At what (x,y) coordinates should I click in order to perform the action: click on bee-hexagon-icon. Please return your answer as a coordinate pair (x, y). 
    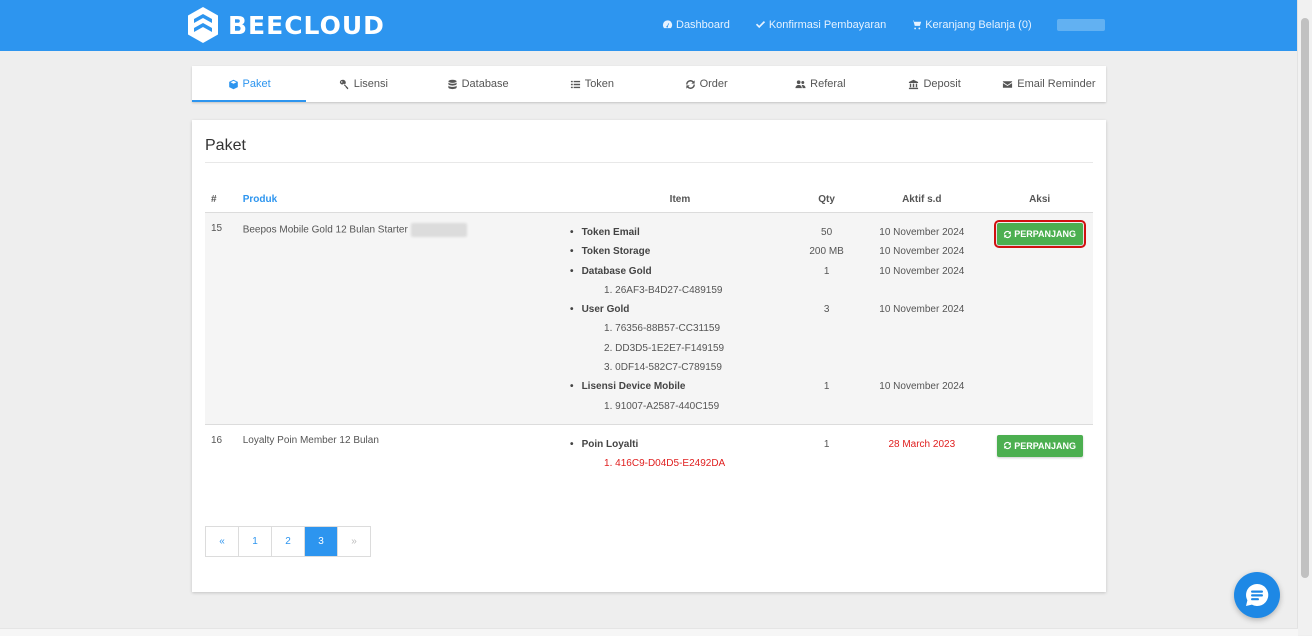
    Looking at the image, I should click on (203, 25).